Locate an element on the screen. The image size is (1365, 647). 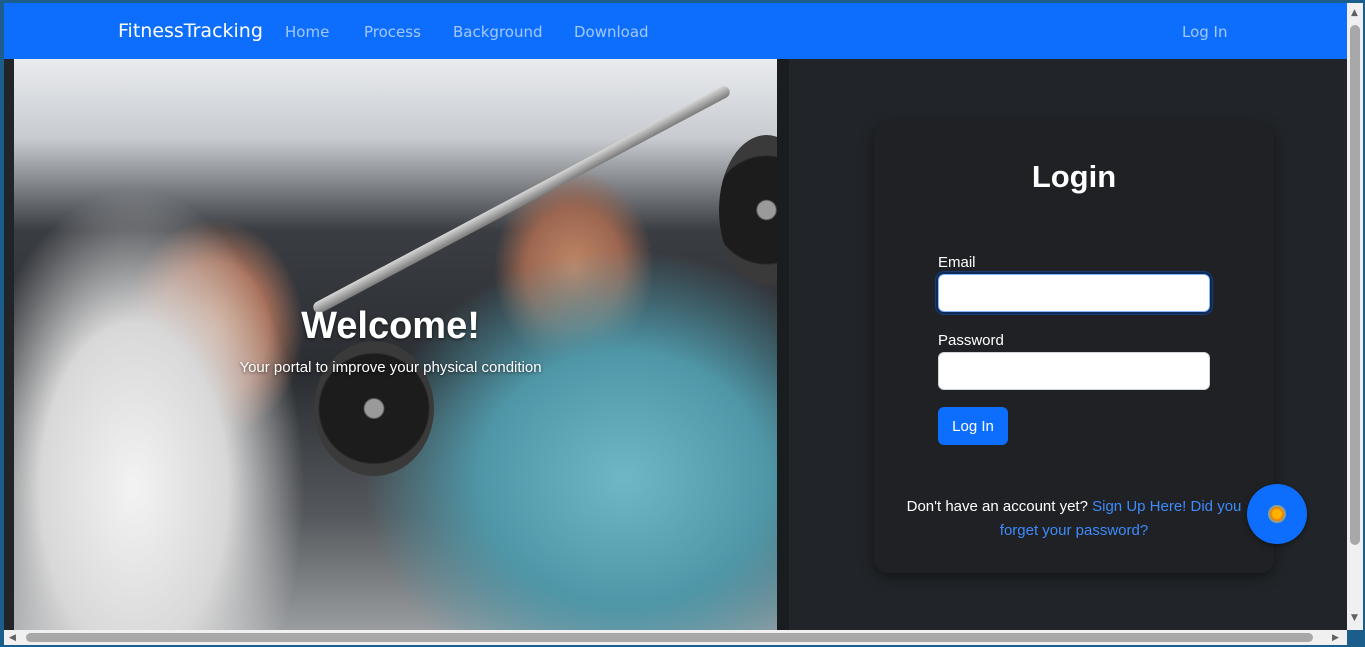
signup-prompt-label: Don't have an account yet? is located at coordinates (997, 506).